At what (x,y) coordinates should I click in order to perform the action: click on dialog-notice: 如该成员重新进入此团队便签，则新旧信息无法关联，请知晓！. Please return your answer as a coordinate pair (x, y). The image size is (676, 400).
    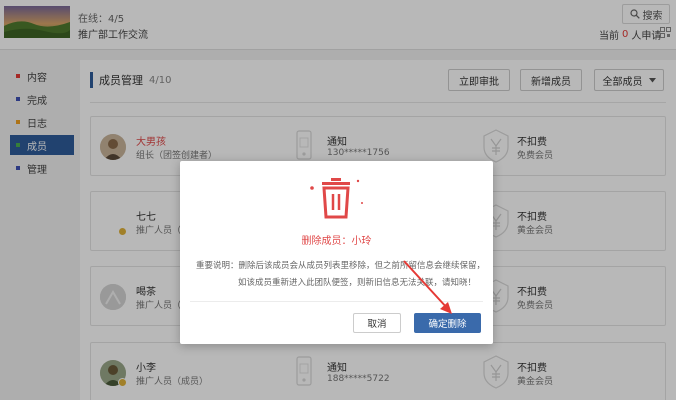
    Looking at the image, I should click on (357, 283).